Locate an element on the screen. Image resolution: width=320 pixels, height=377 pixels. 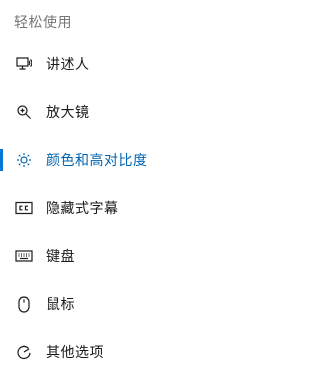
mouse-icon is located at coordinates (24, 304).